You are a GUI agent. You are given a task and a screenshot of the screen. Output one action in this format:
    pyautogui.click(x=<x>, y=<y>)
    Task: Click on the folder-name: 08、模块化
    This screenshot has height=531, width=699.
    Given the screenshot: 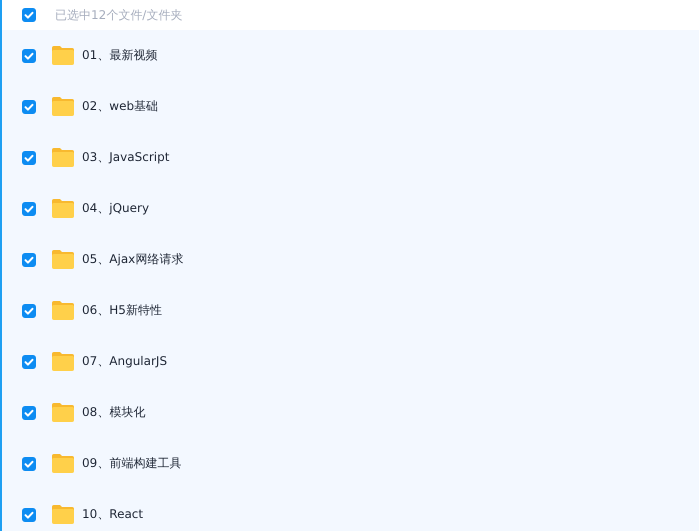 What is the action you would take?
    pyautogui.click(x=114, y=412)
    